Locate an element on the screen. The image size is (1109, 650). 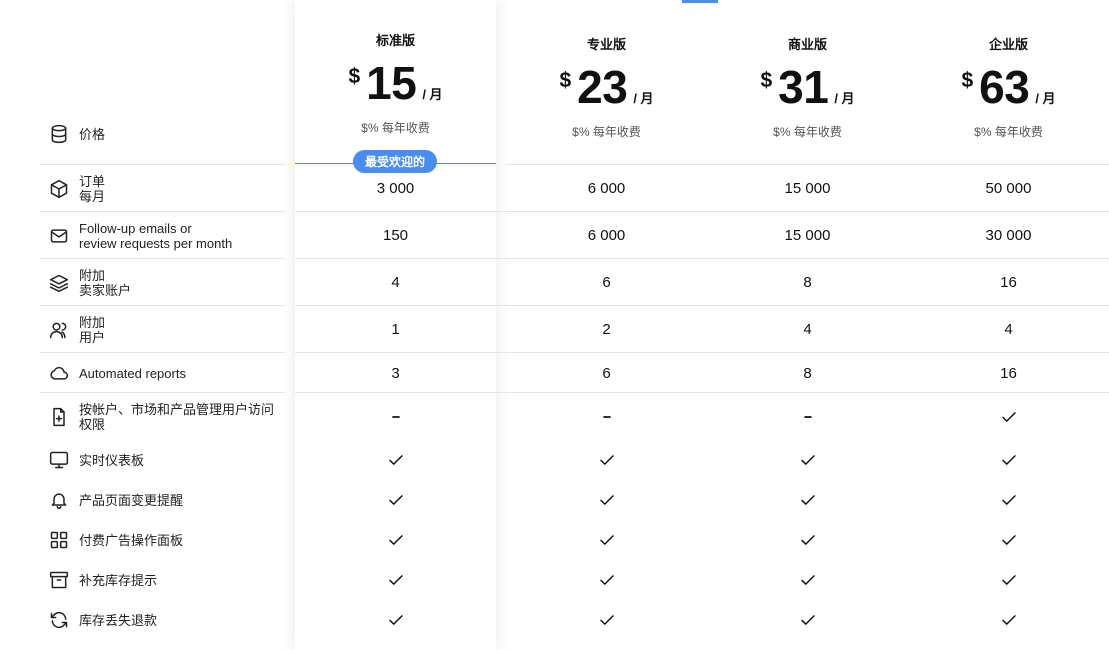
plan-price: $23 / 月 is located at coordinates (606, 87).